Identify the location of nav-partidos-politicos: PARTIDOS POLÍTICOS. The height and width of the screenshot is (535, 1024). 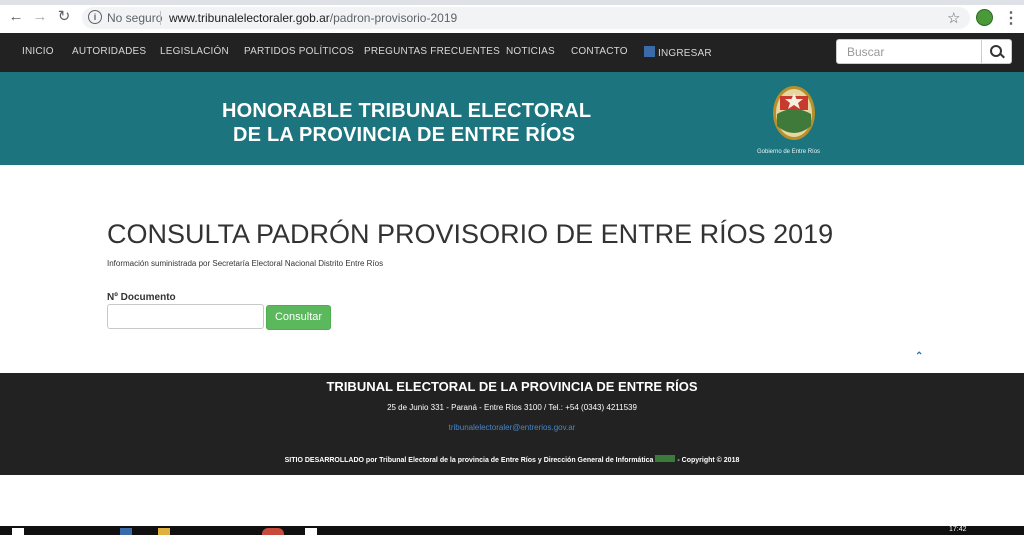
(299, 51).